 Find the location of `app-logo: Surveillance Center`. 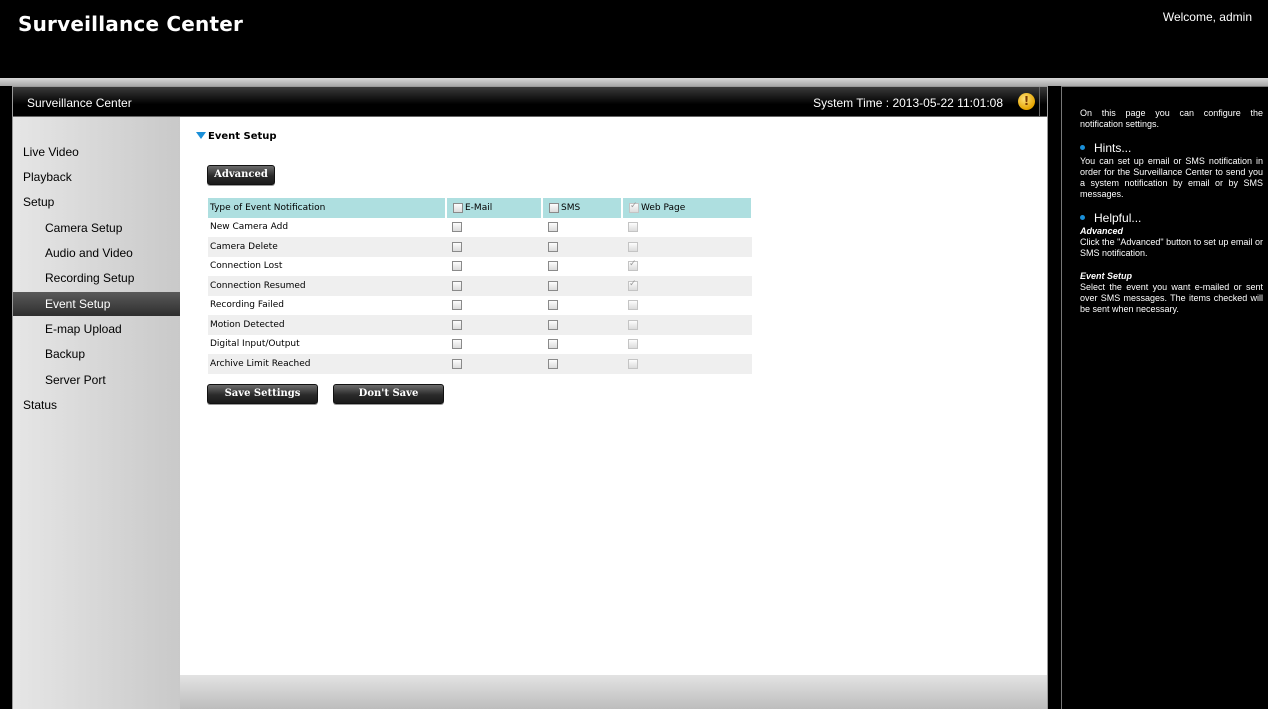

app-logo: Surveillance Center is located at coordinates (131, 24).